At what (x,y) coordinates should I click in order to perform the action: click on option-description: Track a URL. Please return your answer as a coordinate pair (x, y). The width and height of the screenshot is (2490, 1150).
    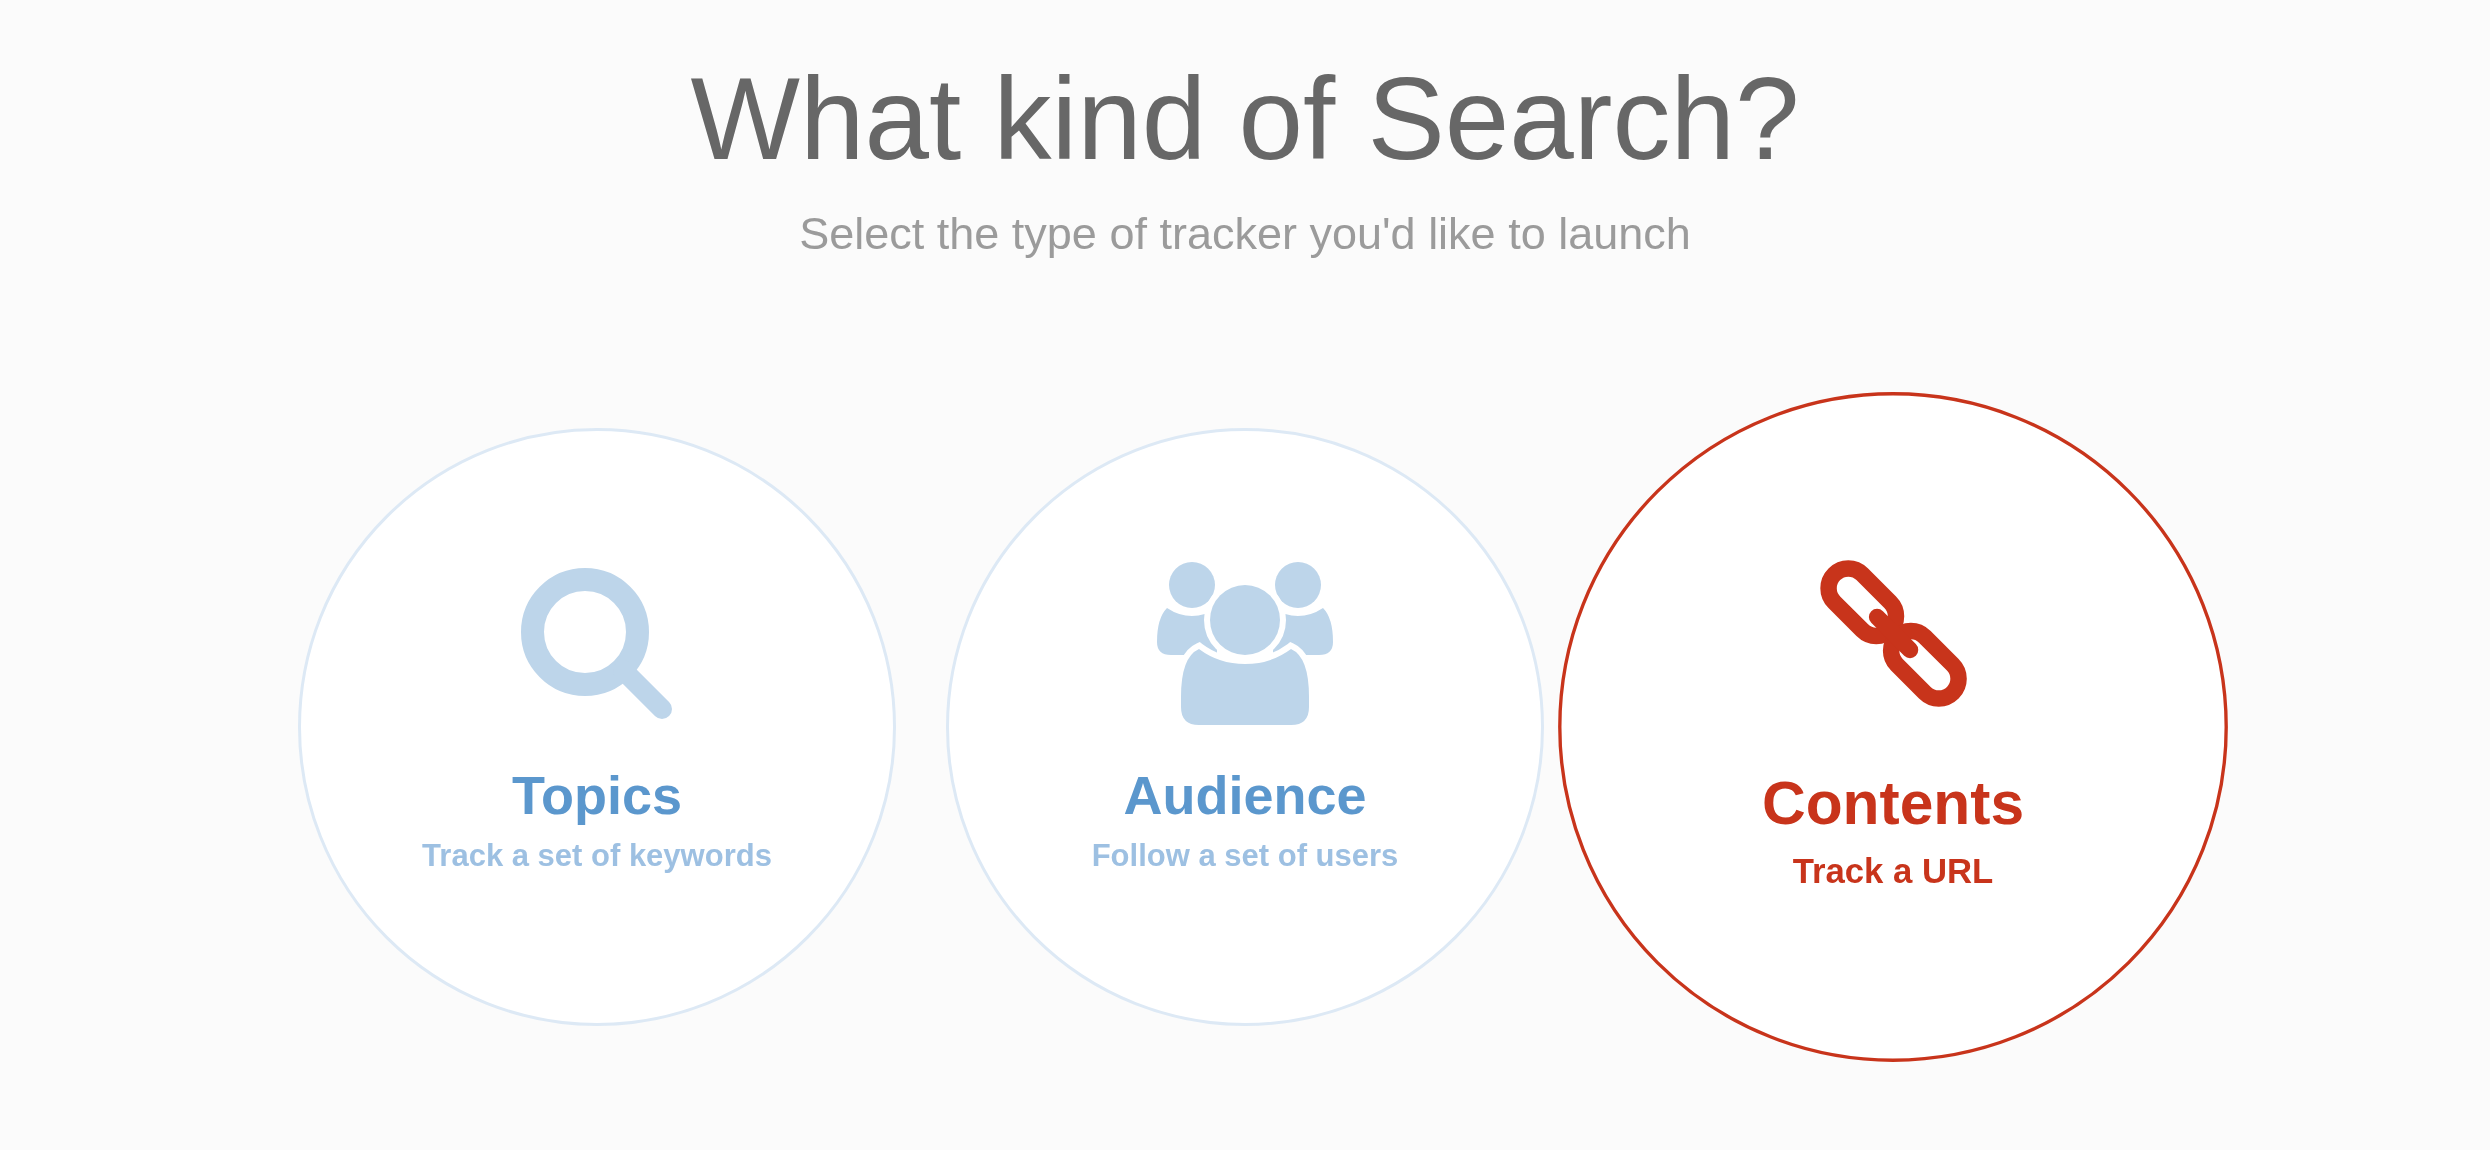
    Looking at the image, I should click on (1893, 871).